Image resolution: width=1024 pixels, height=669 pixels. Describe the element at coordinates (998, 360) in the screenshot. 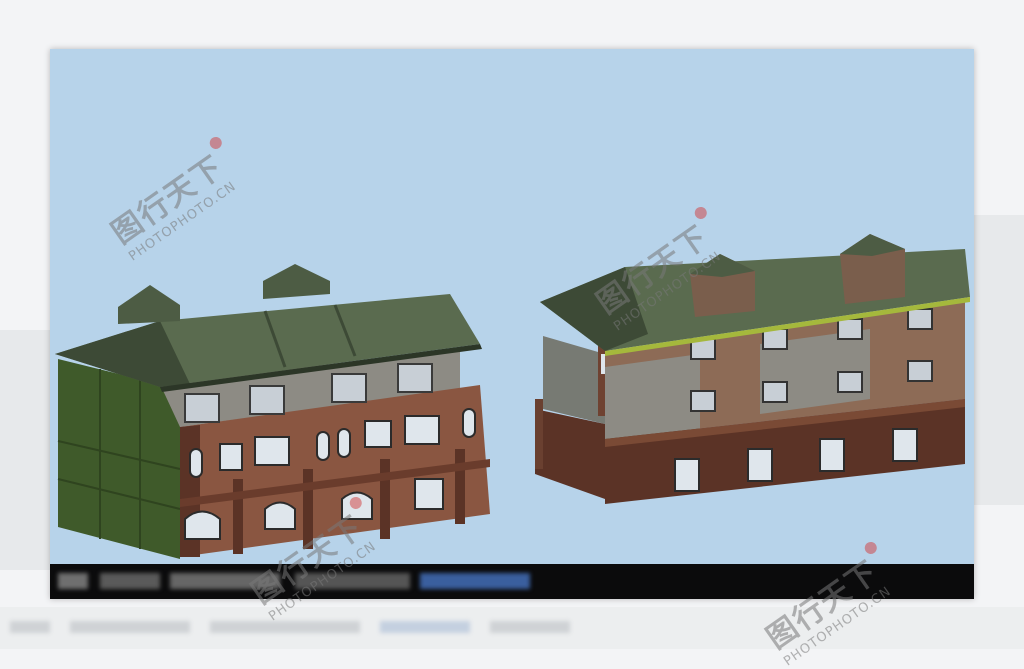

I see `background-ghost-building-right` at that location.